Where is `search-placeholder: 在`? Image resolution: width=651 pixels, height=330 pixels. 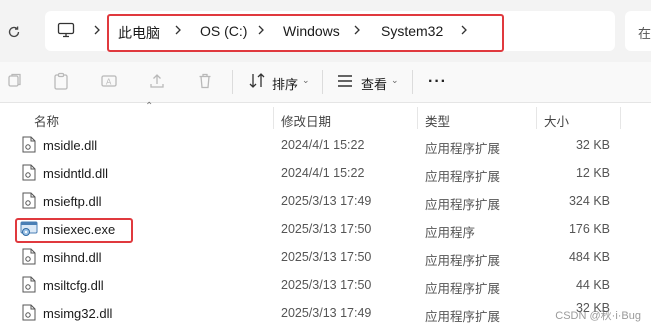
search-placeholder: 在 is located at coordinates (644, 33).